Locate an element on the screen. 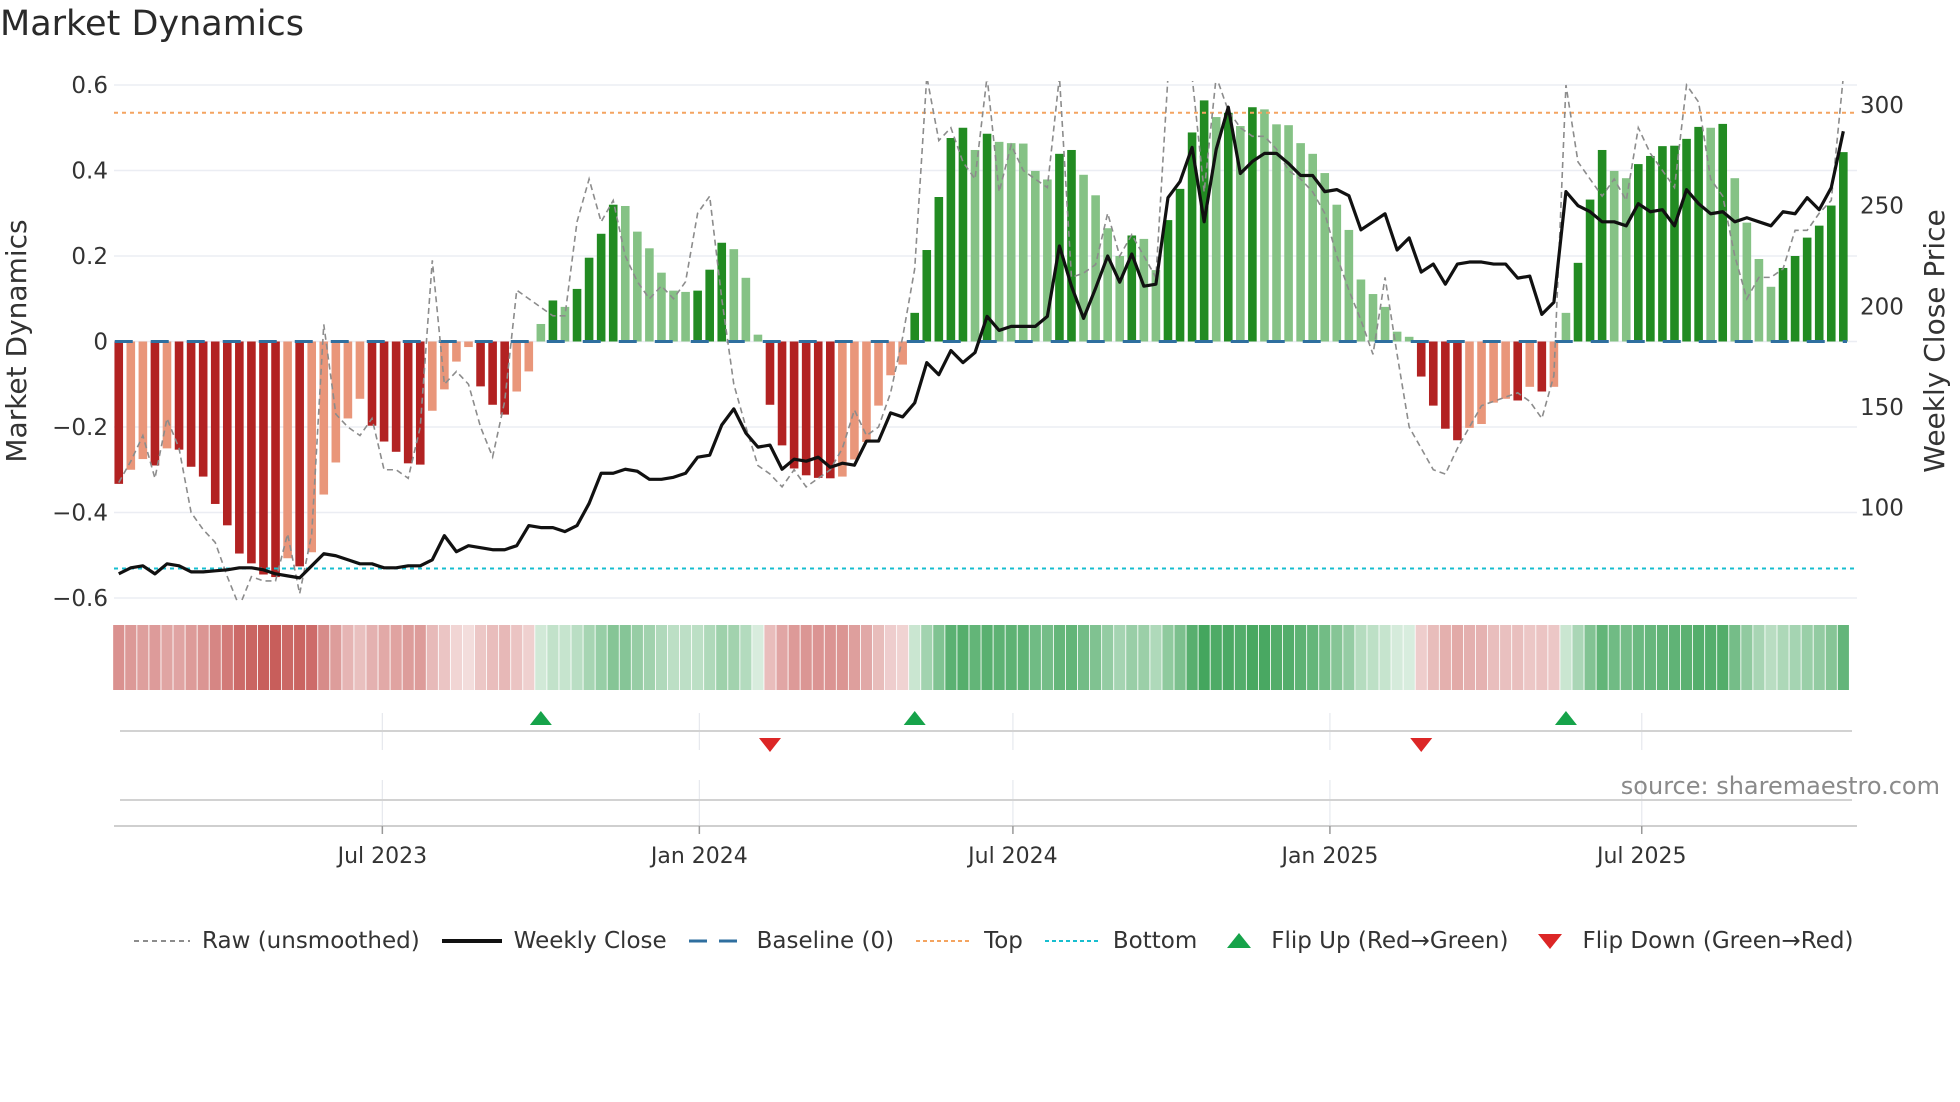 This screenshot has height=1102, width=1960. y-right-tick-label: 100 is located at coordinates (1882, 508).